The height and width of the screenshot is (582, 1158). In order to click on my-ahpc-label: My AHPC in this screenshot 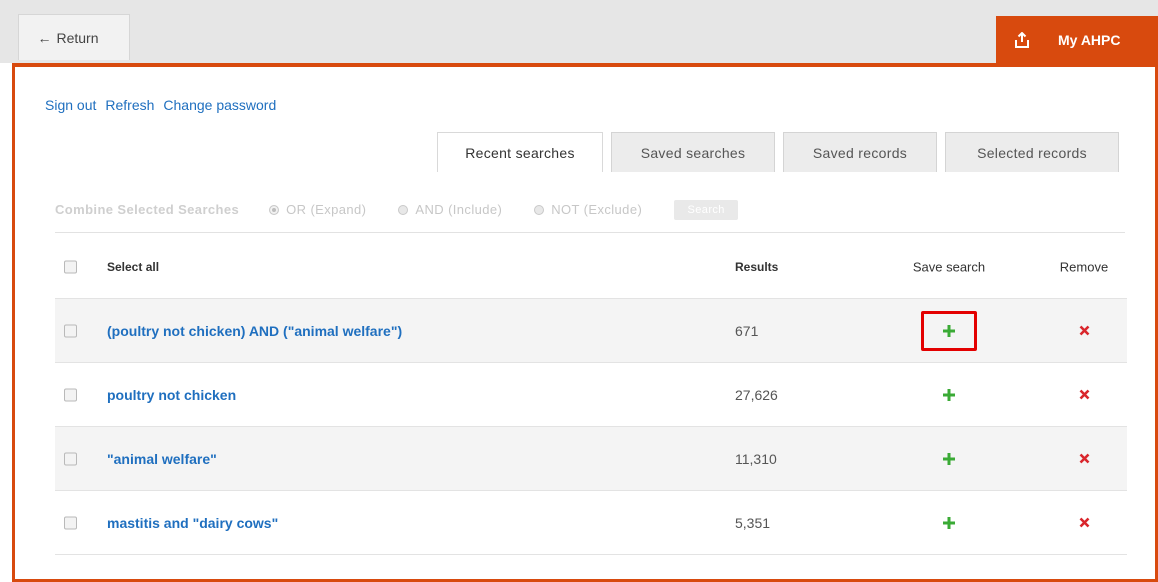, I will do `click(1089, 39)`.